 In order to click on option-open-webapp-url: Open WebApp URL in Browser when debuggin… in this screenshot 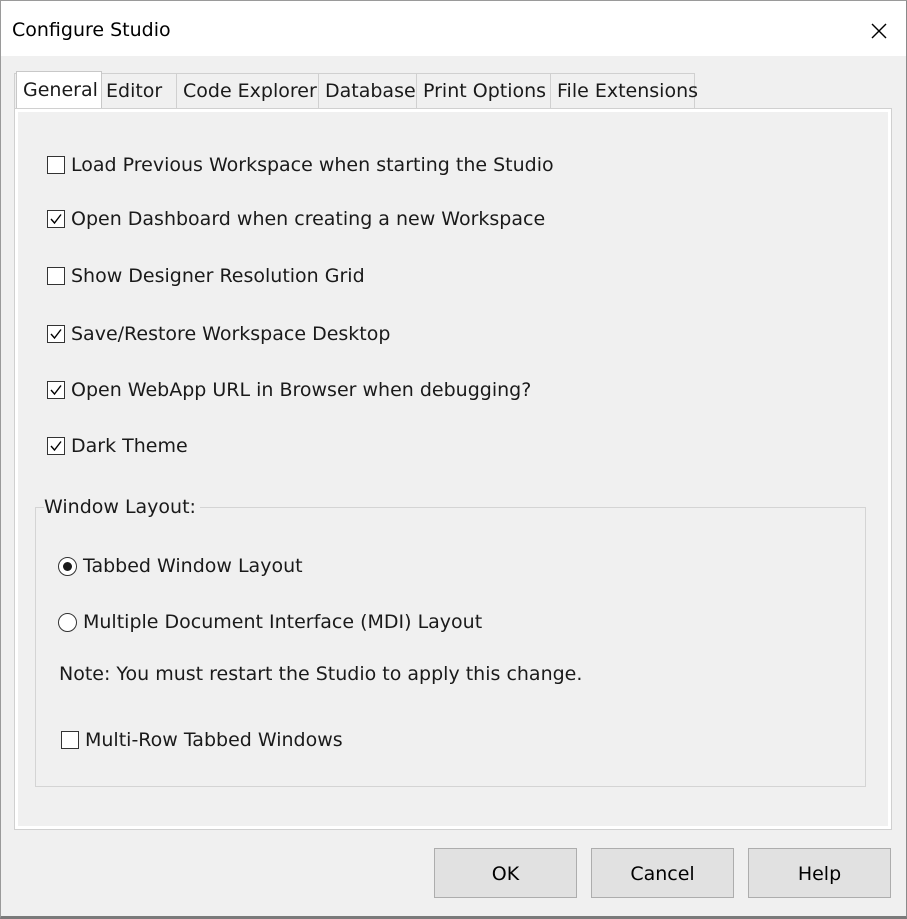, I will do `click(289, 390)`.